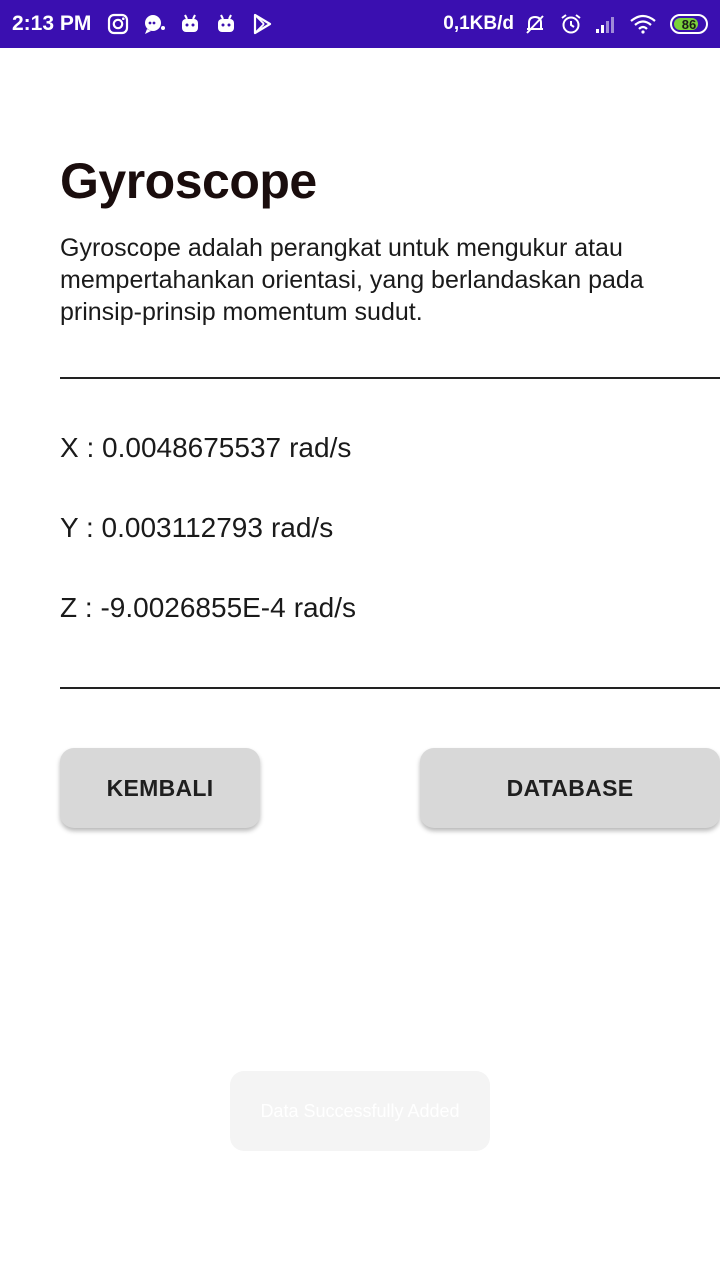  Describe the element at coordinates (535, 24) in the screenshot. I see `bell-muted-icon` at that location.